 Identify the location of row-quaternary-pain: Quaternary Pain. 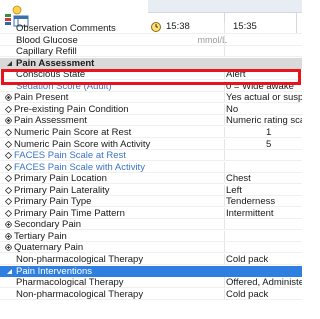
(151, 248).